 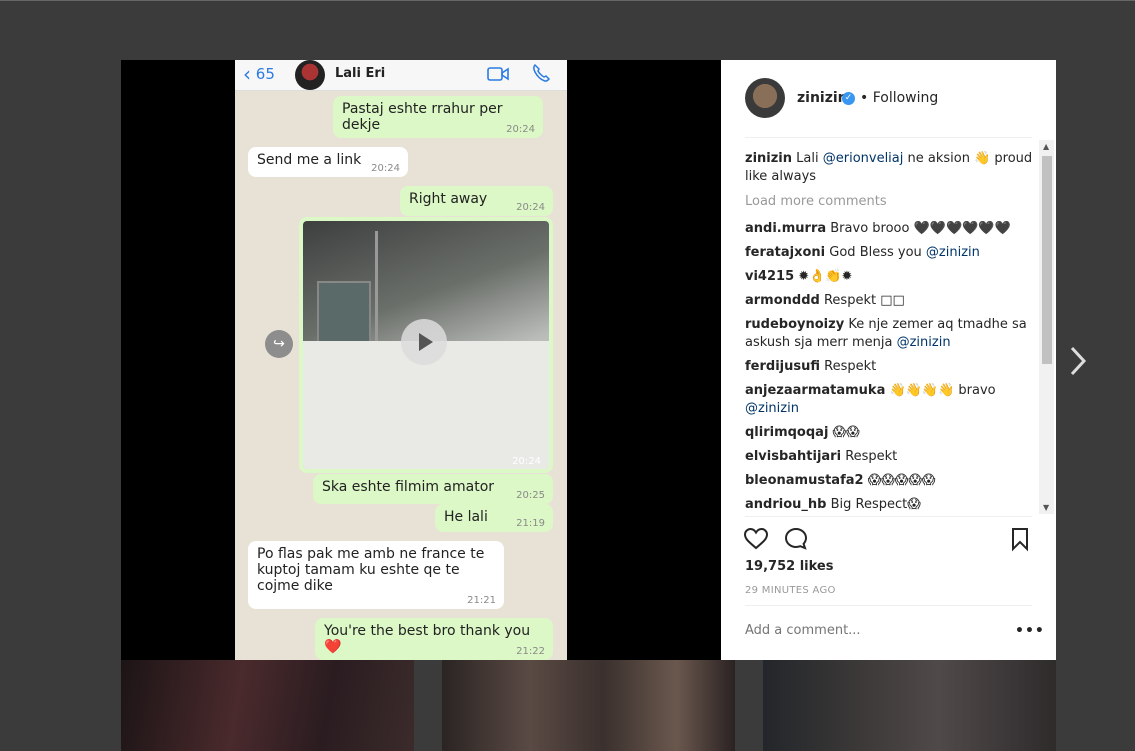 I want to click on comment-username: armonddd, so click(x=782, y=300).